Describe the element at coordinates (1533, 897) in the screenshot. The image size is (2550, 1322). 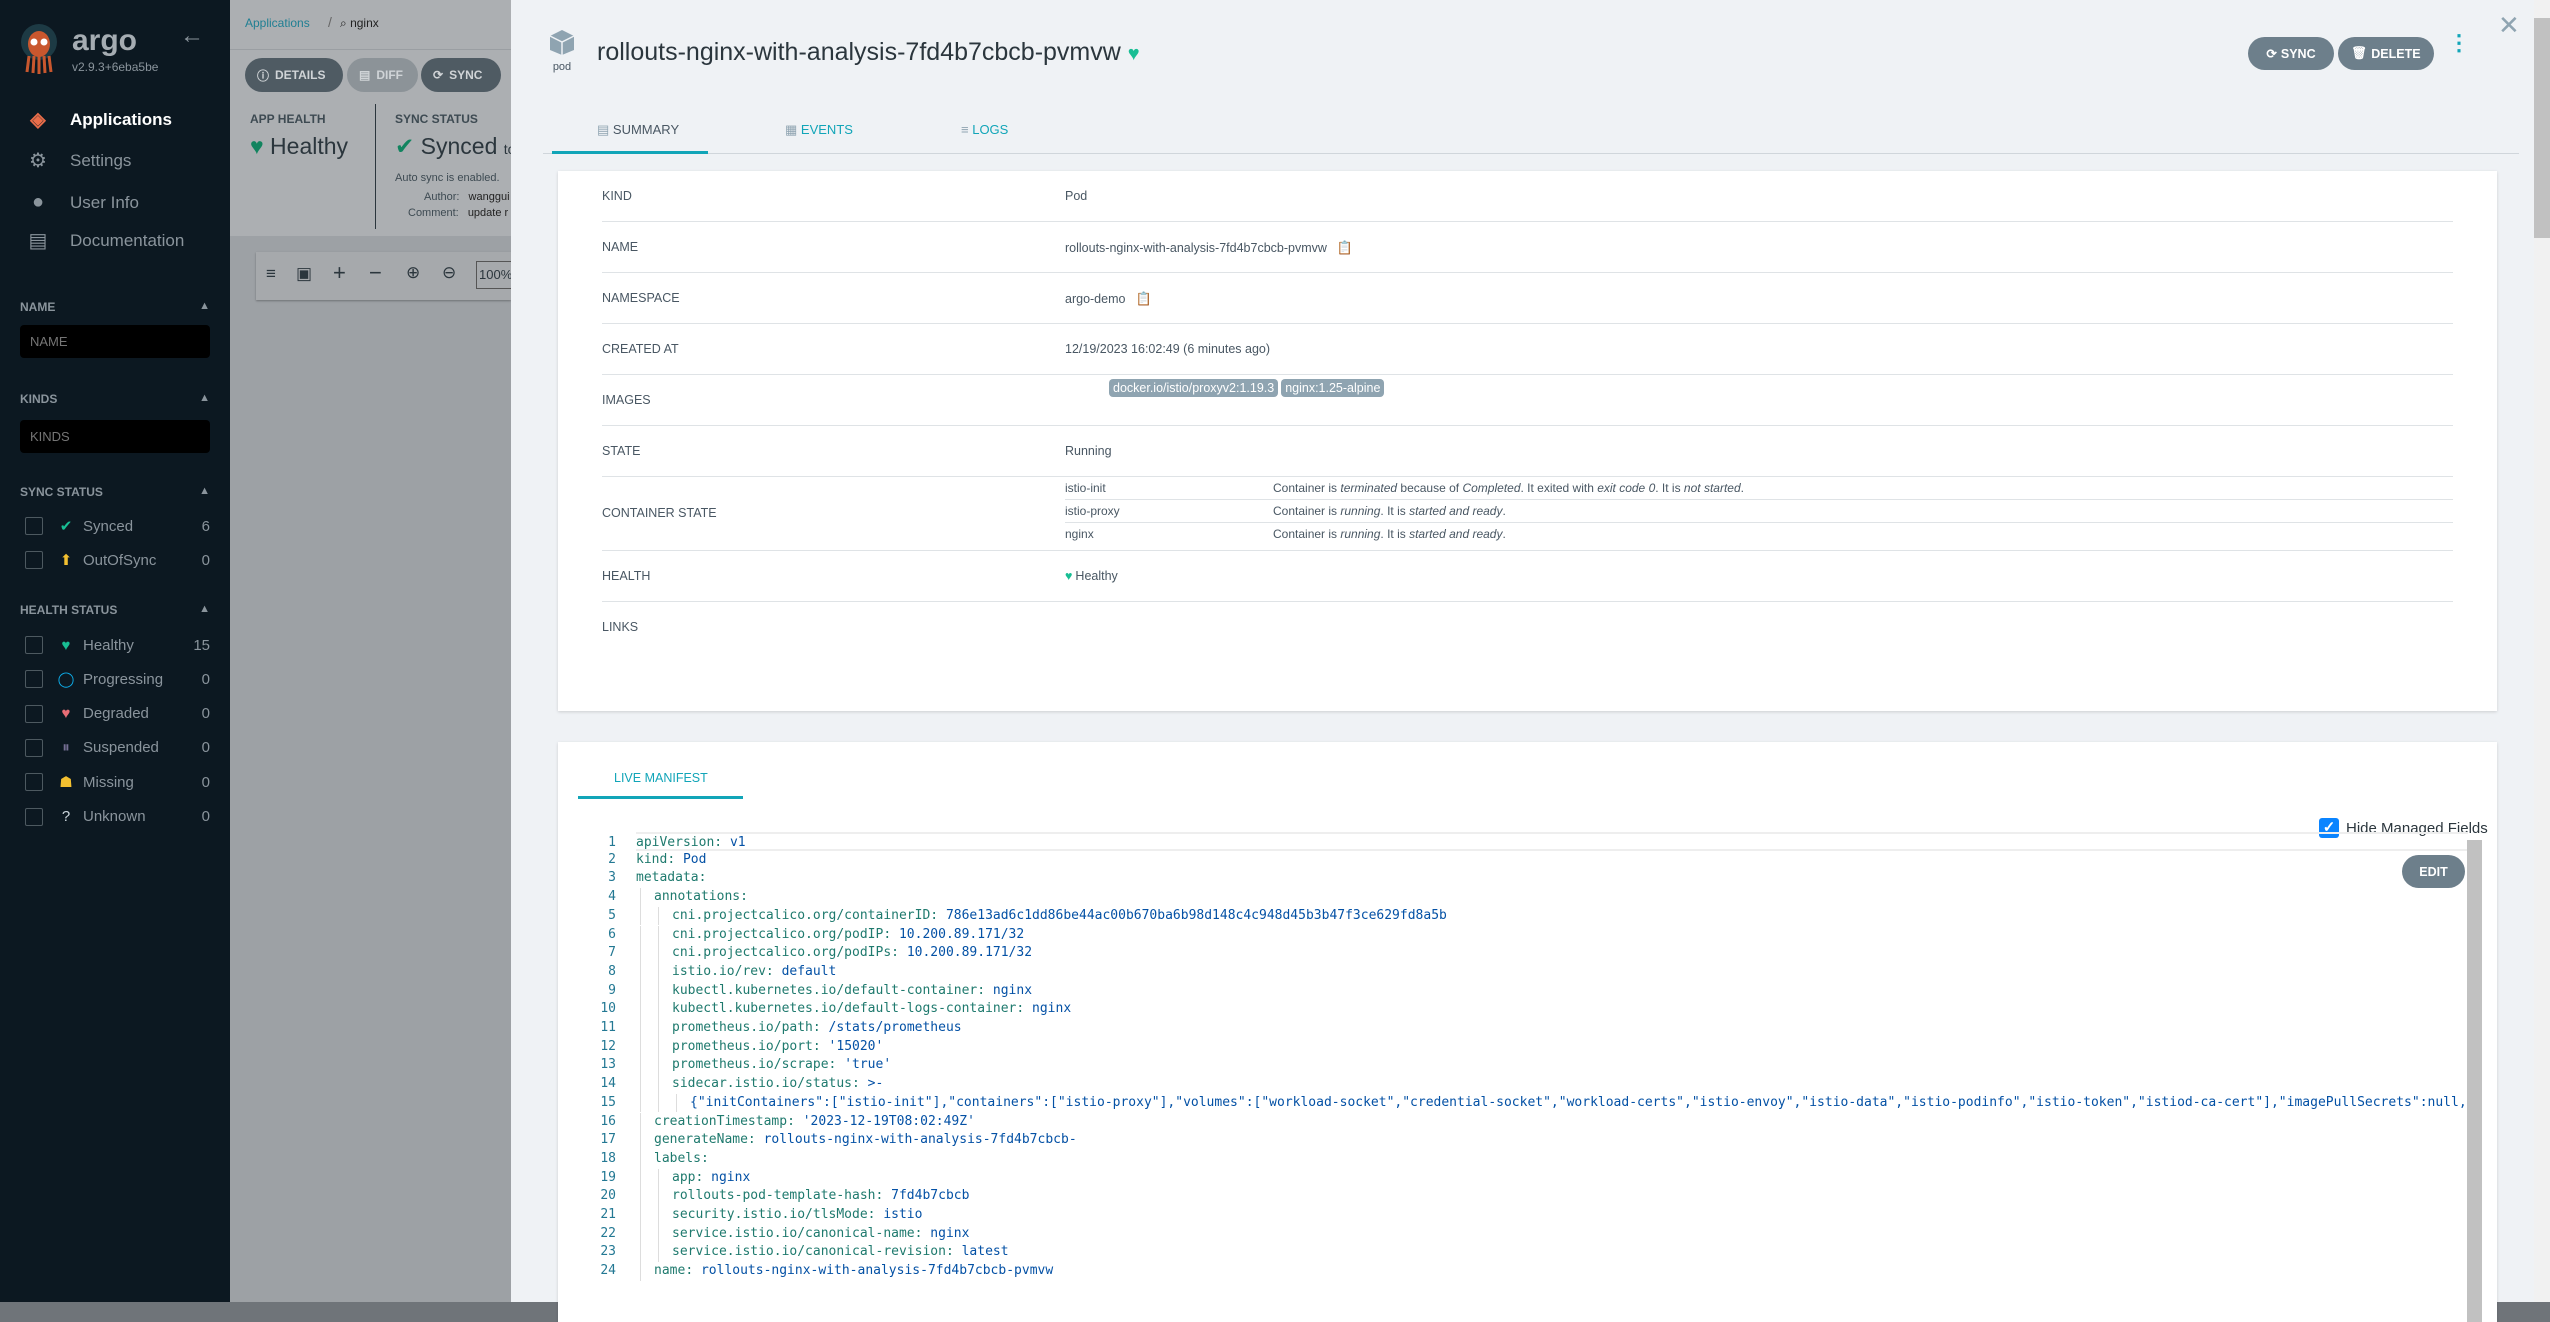
I see `code-line: 4 annotations:` at that location.